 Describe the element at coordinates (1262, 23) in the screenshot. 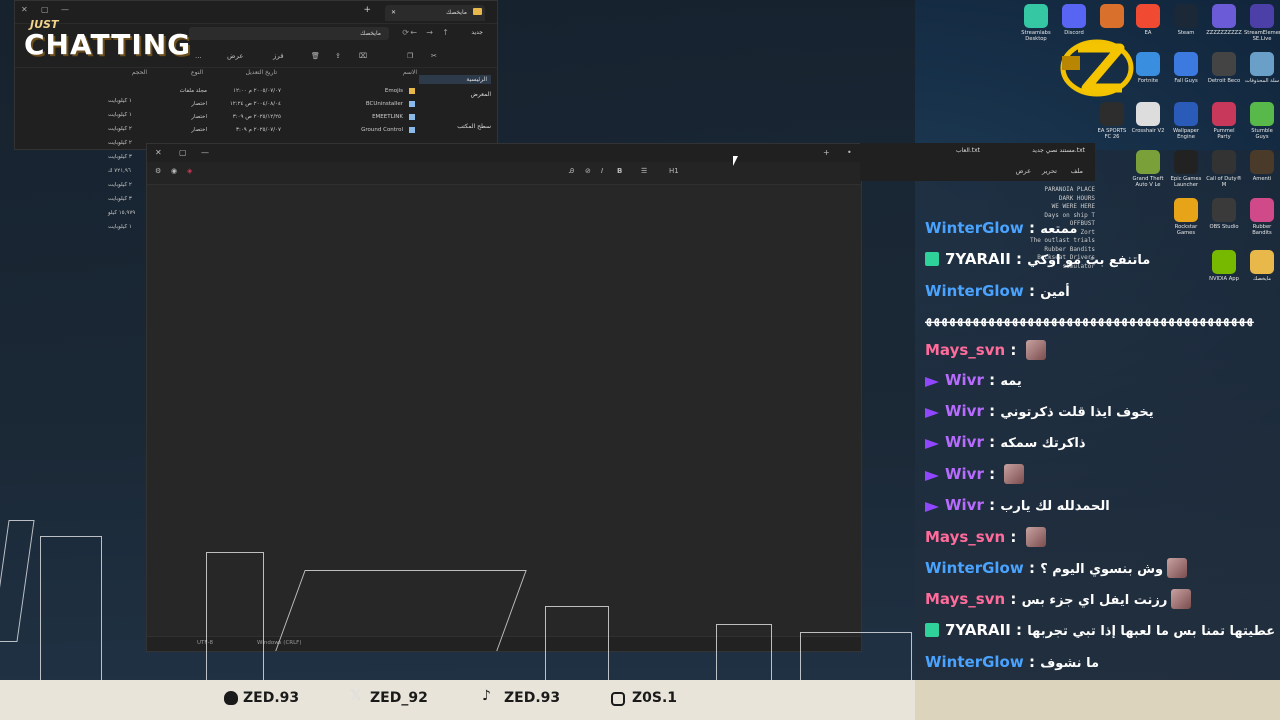

I see `desktop-icon: StreamElements SE.Live` at that location.